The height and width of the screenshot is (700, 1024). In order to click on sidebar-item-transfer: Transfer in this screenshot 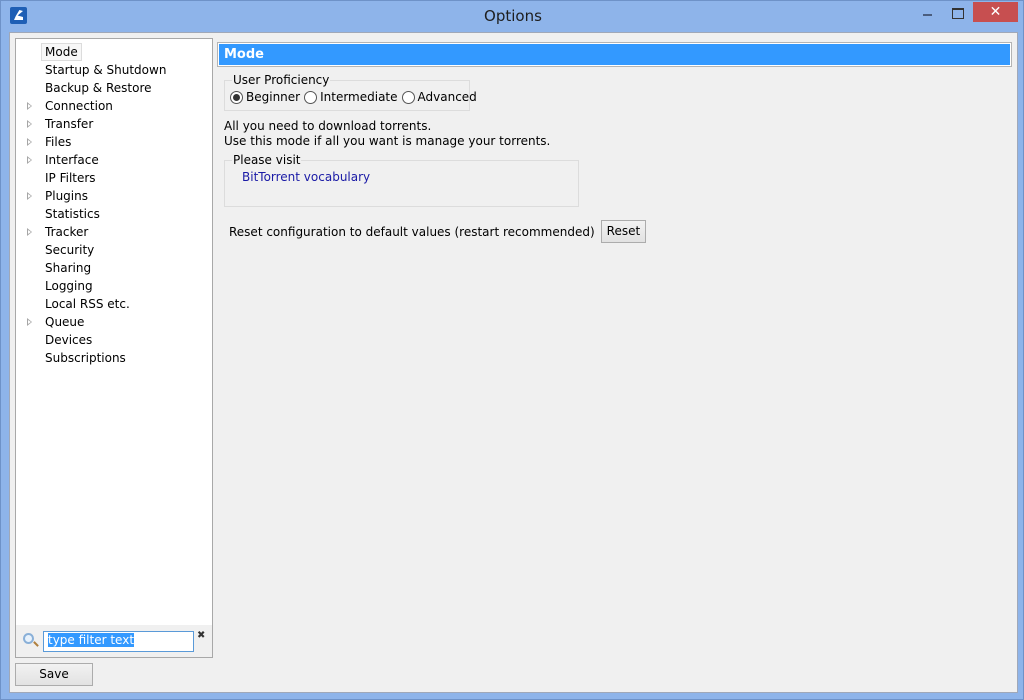, I will do `click(114, 124)`.